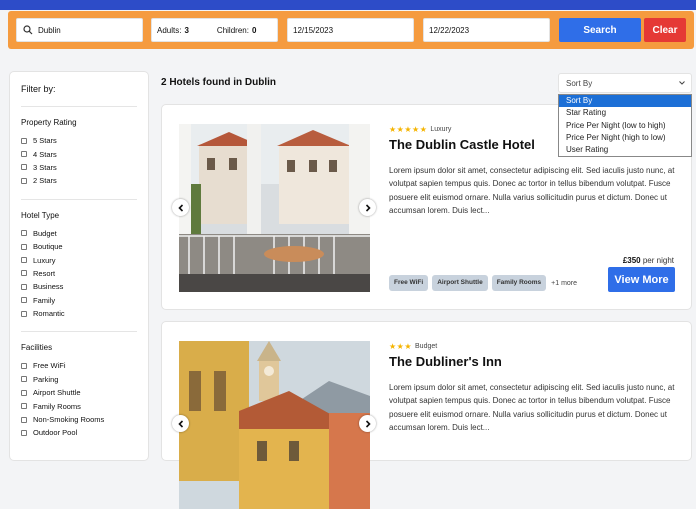  Describe the element at coordinates (348, 5) in the screenshot. I see `top-bar` at that location.